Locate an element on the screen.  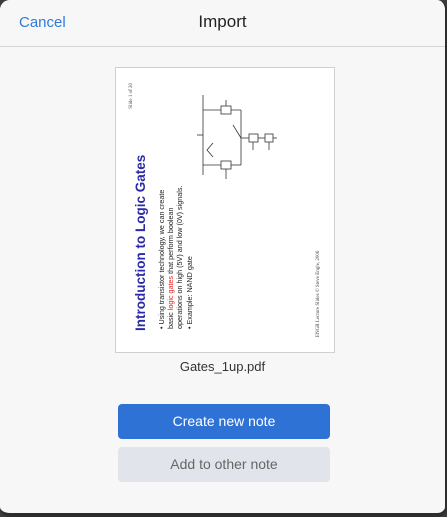
slide-bullet: • Example: NAND gate is located at coordinates (189, 292).